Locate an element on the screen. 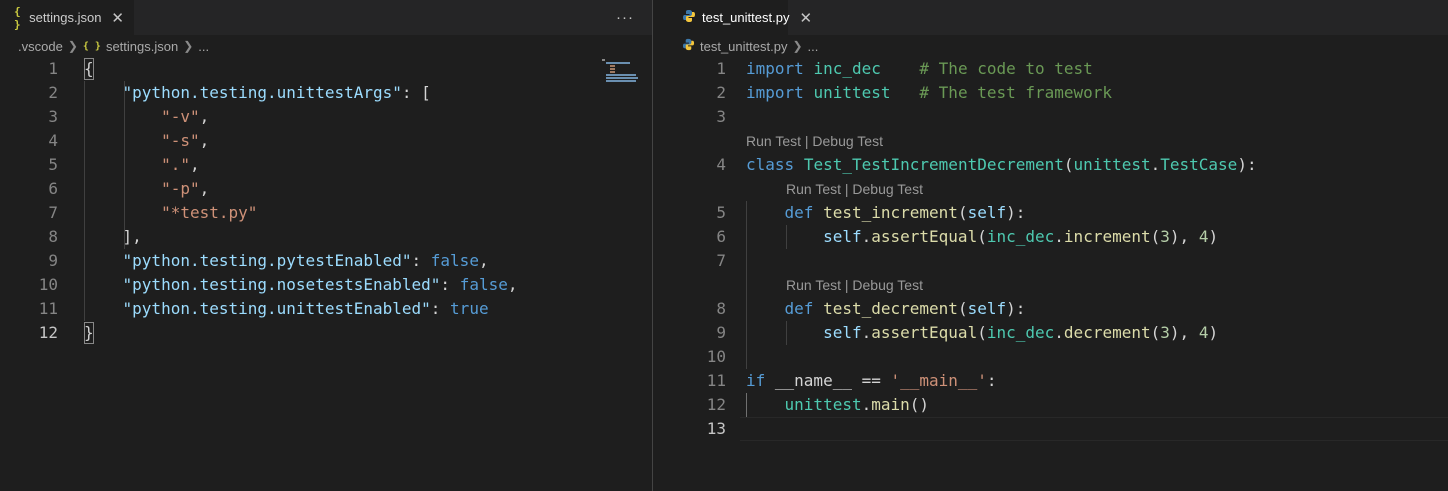 The image size is (1448, 491). code-token: { is located at coordinates (89, 68).